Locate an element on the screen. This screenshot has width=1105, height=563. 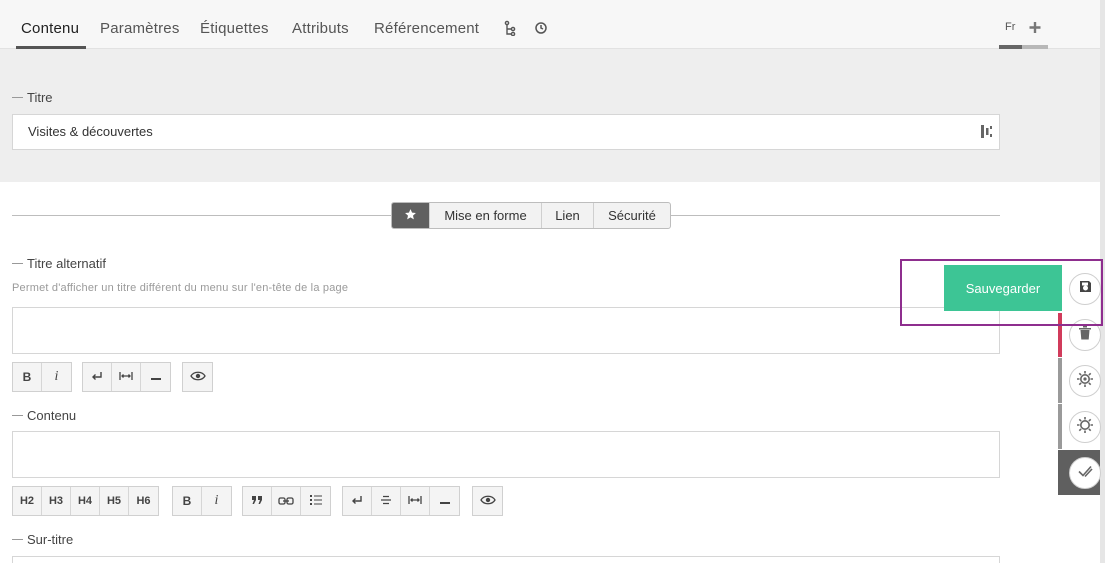
content-input is located at coordinates (506, 454).